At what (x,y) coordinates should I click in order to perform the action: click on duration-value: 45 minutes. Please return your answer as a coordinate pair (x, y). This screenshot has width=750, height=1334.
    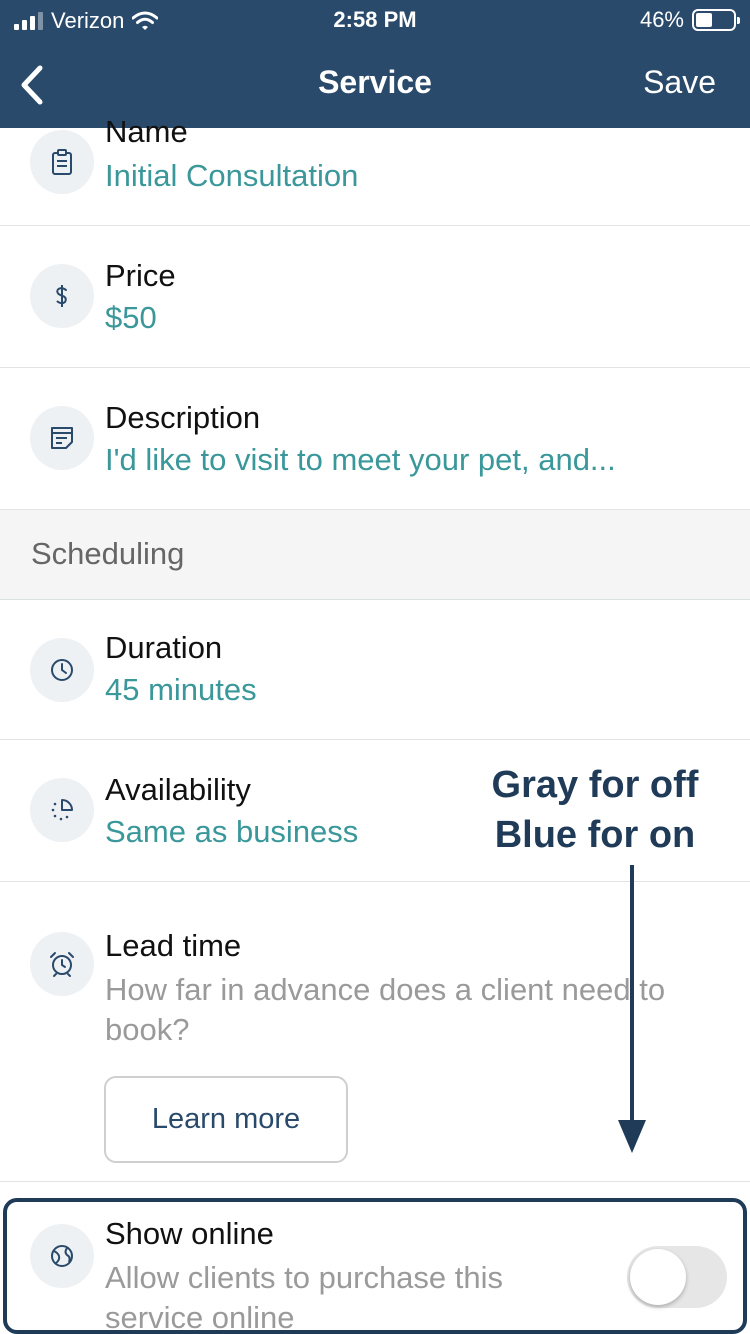
    Looking at the image, I should click on (181, 689).